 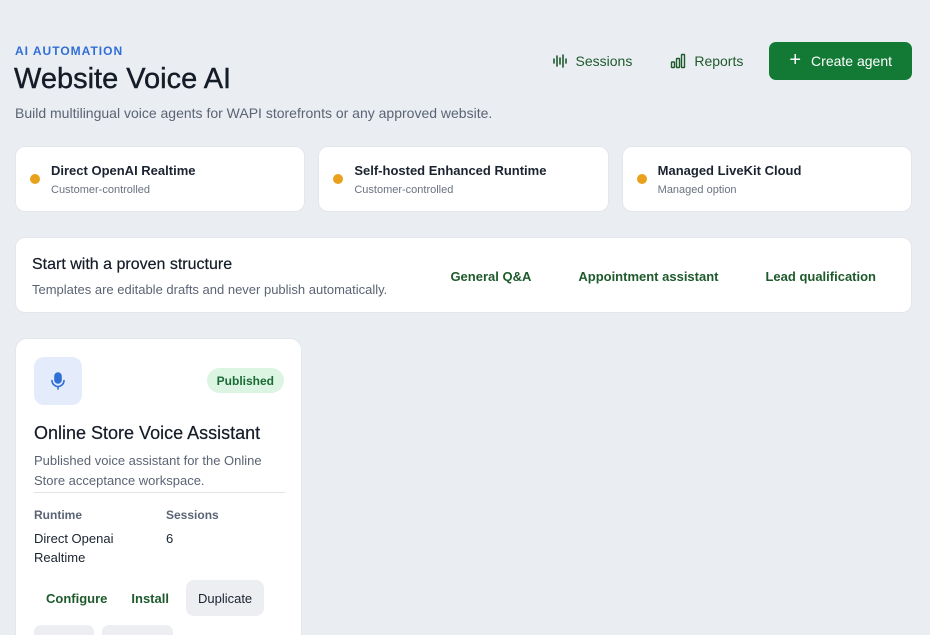 I want to click on runtime-label: Runtime, so click(x=58, y=515).